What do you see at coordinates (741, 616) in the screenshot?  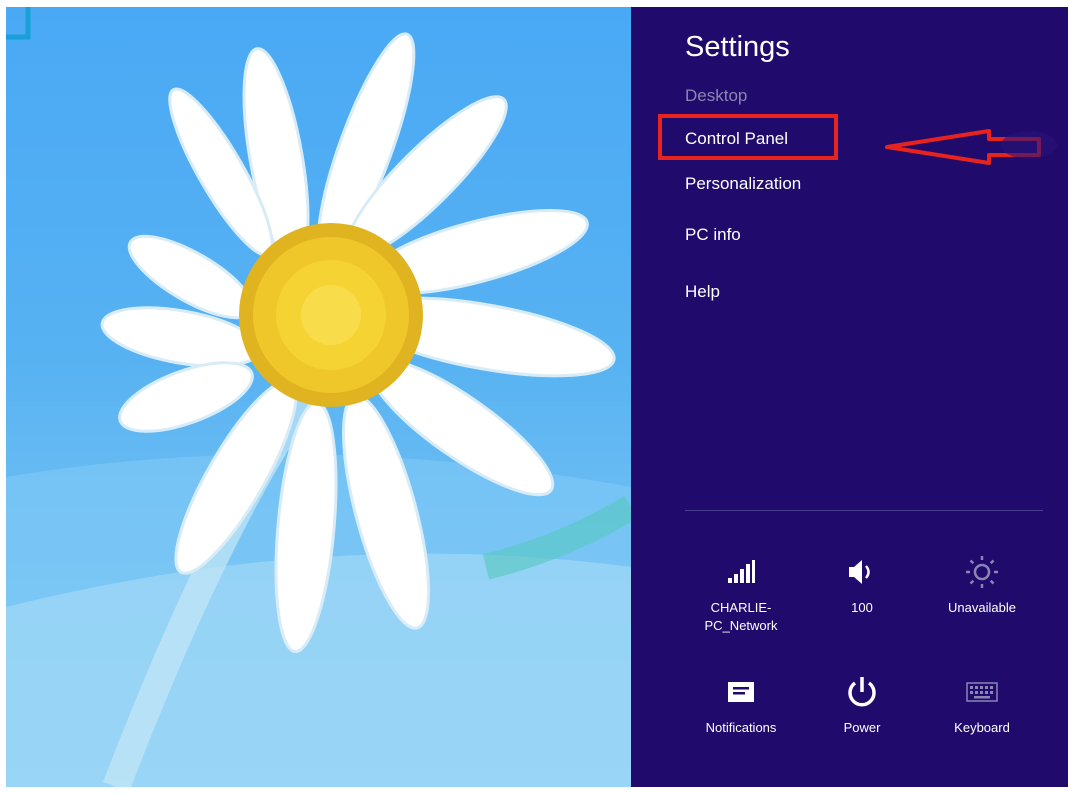 I see `network-label: CHARLIE- PC_Network` at bounding box center [741, 616].